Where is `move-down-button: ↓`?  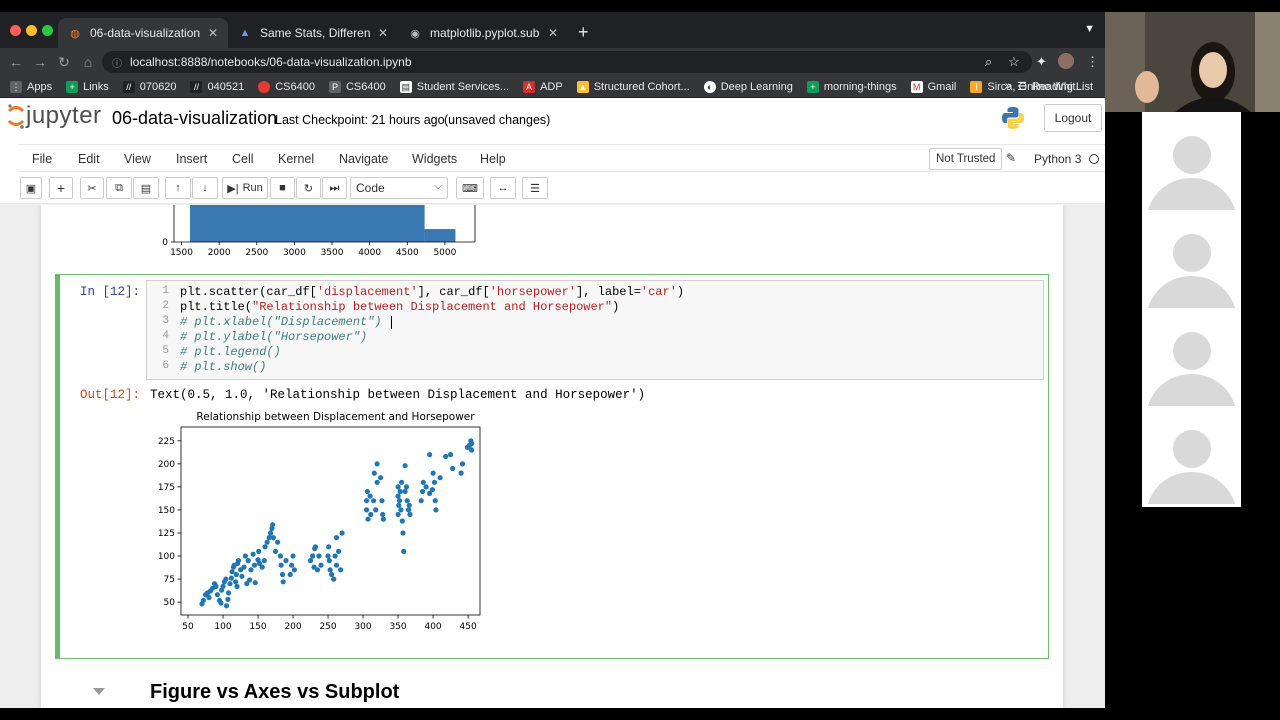
move-down-button: ↓ is located at coordinates (205, 188).